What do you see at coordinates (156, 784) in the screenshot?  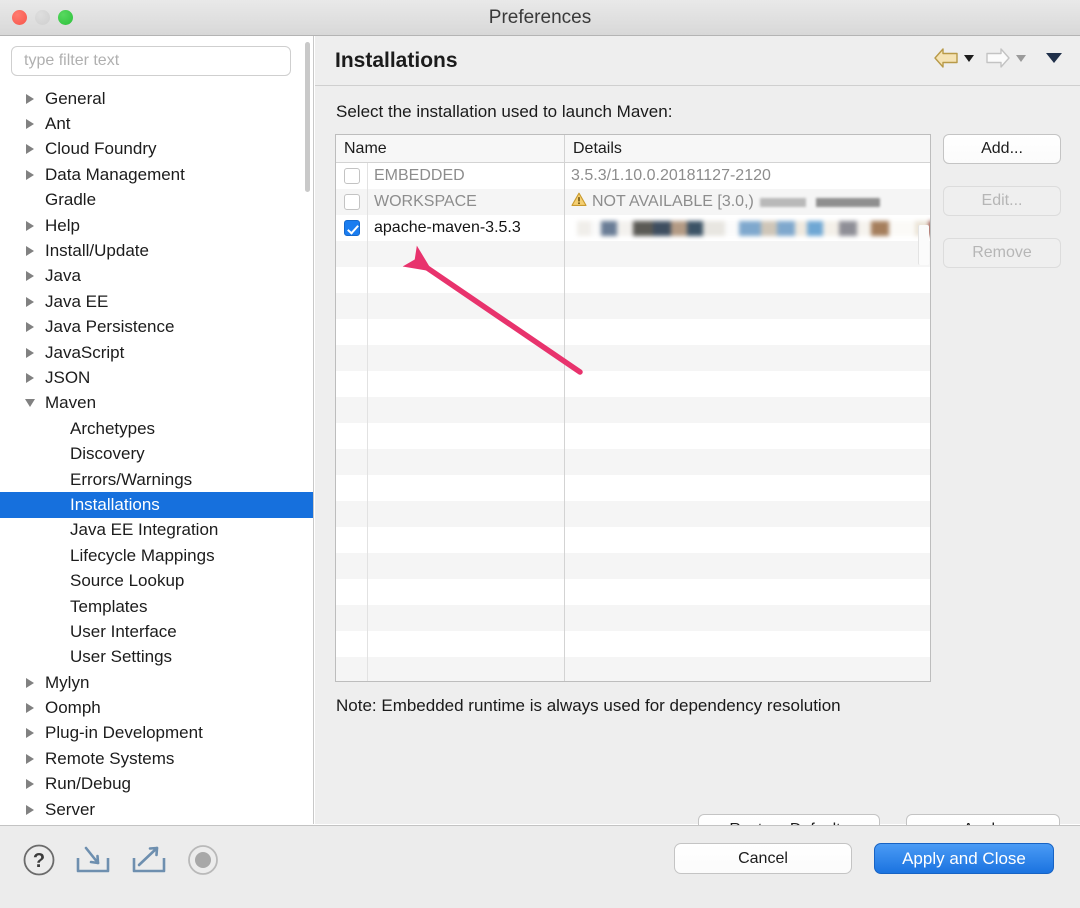 I see `sidebar-item-run-debug: Run/Debug` at bounding box center [156, 784].